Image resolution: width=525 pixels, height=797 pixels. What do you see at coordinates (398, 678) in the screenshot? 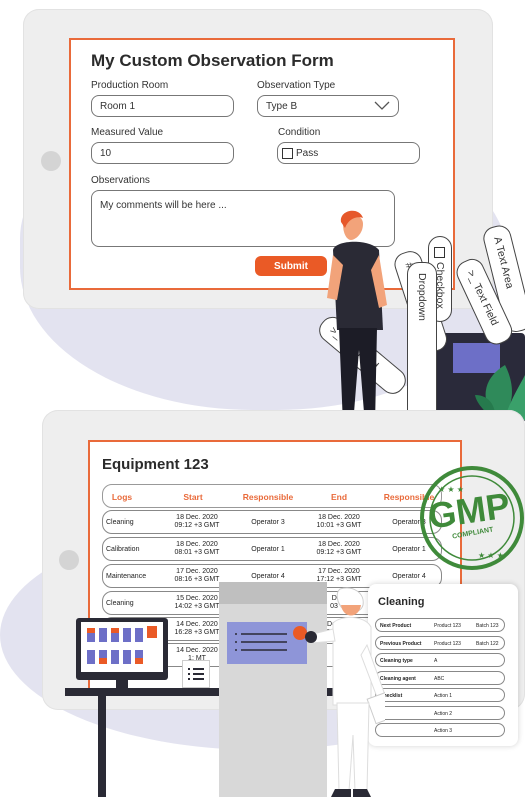
I see `cleaning-cell: Cleaning agent` at bounding box center [398, 678].